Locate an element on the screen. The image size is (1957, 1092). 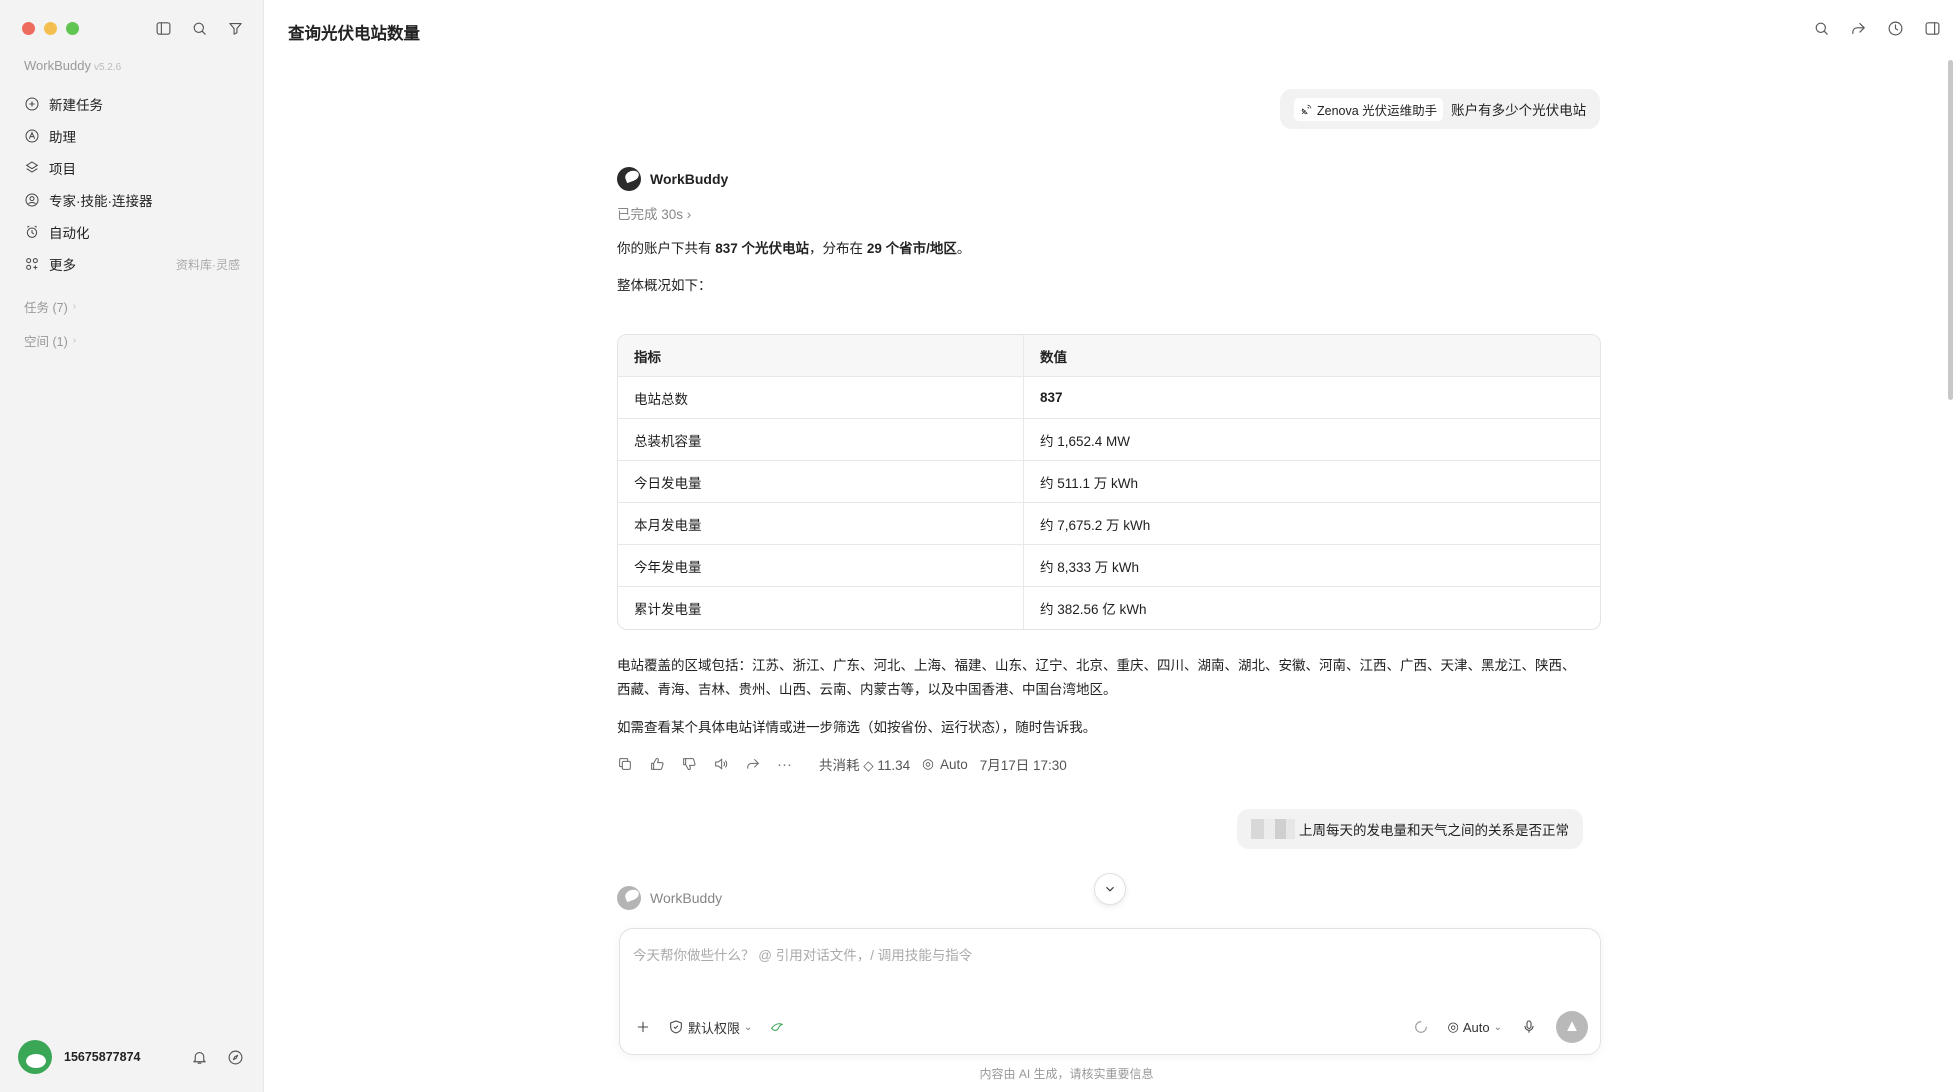
table-cell: 约 7,675.2 万 kWh is located at coordinates (1312, 524).